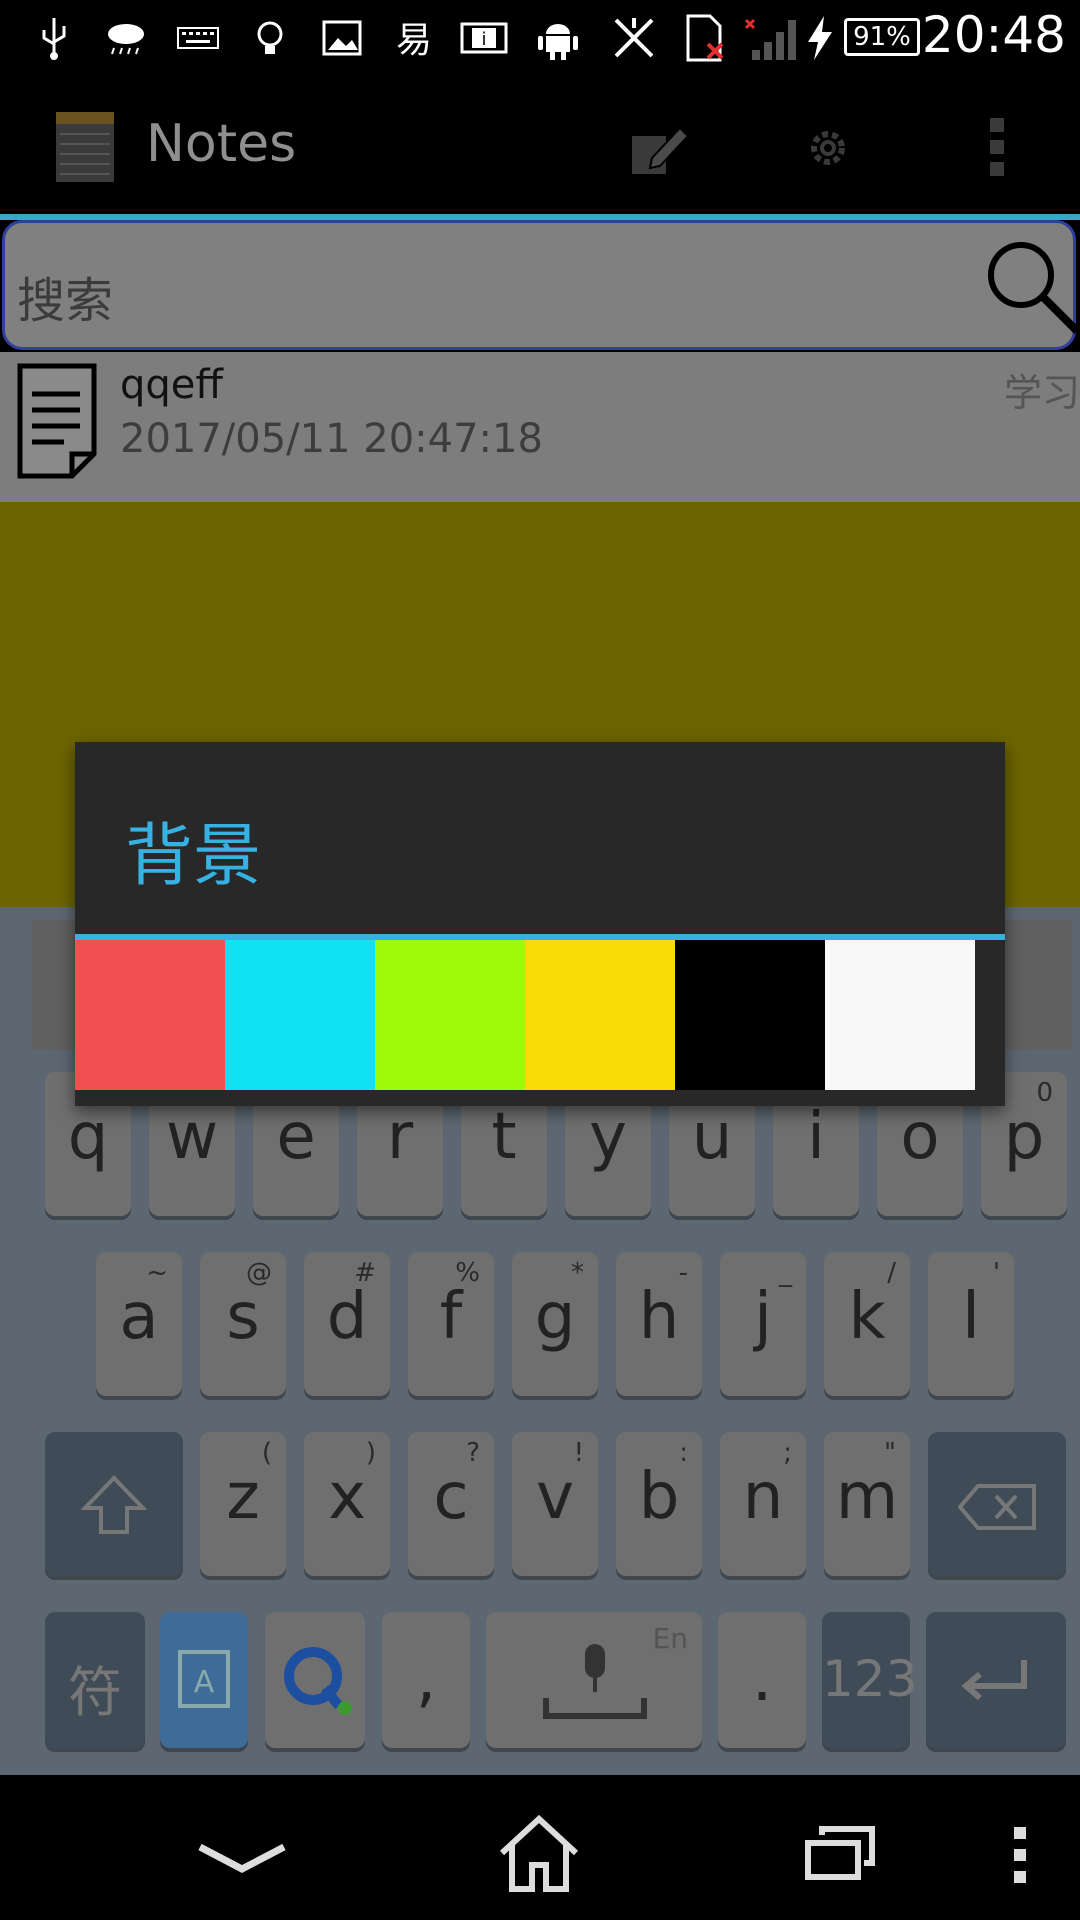  I want to click on color-swatch-red, so click(150, 1015).